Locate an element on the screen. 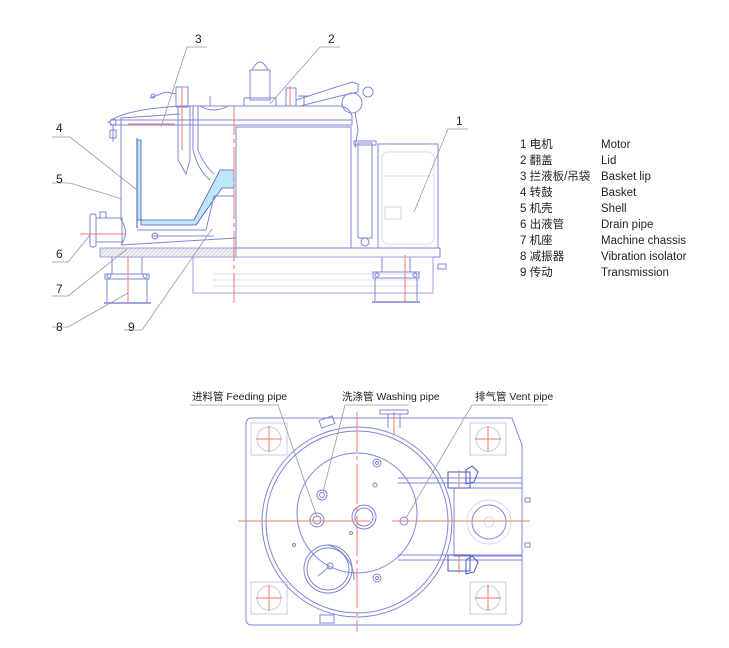 This screenshot has height=648, width=729. legend-num: 5 is located at coordinates (523, 209).